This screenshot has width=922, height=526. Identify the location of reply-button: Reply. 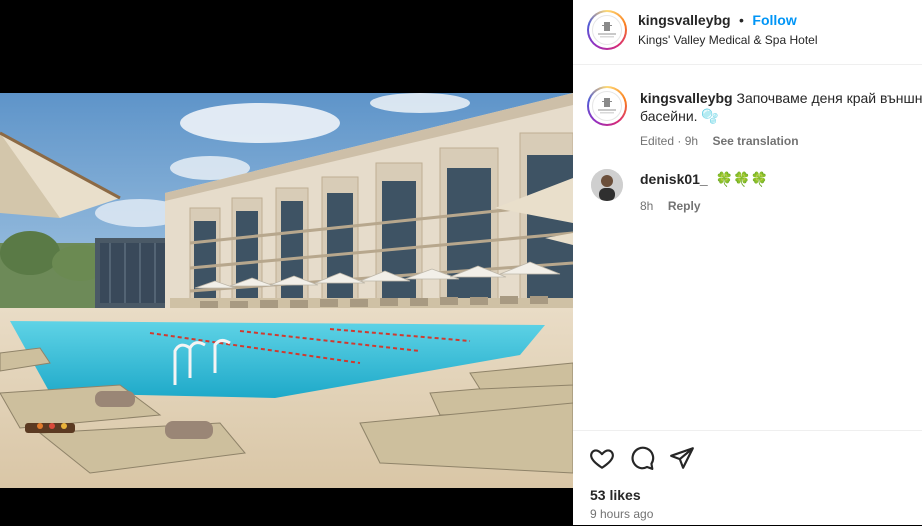
(684, 206).